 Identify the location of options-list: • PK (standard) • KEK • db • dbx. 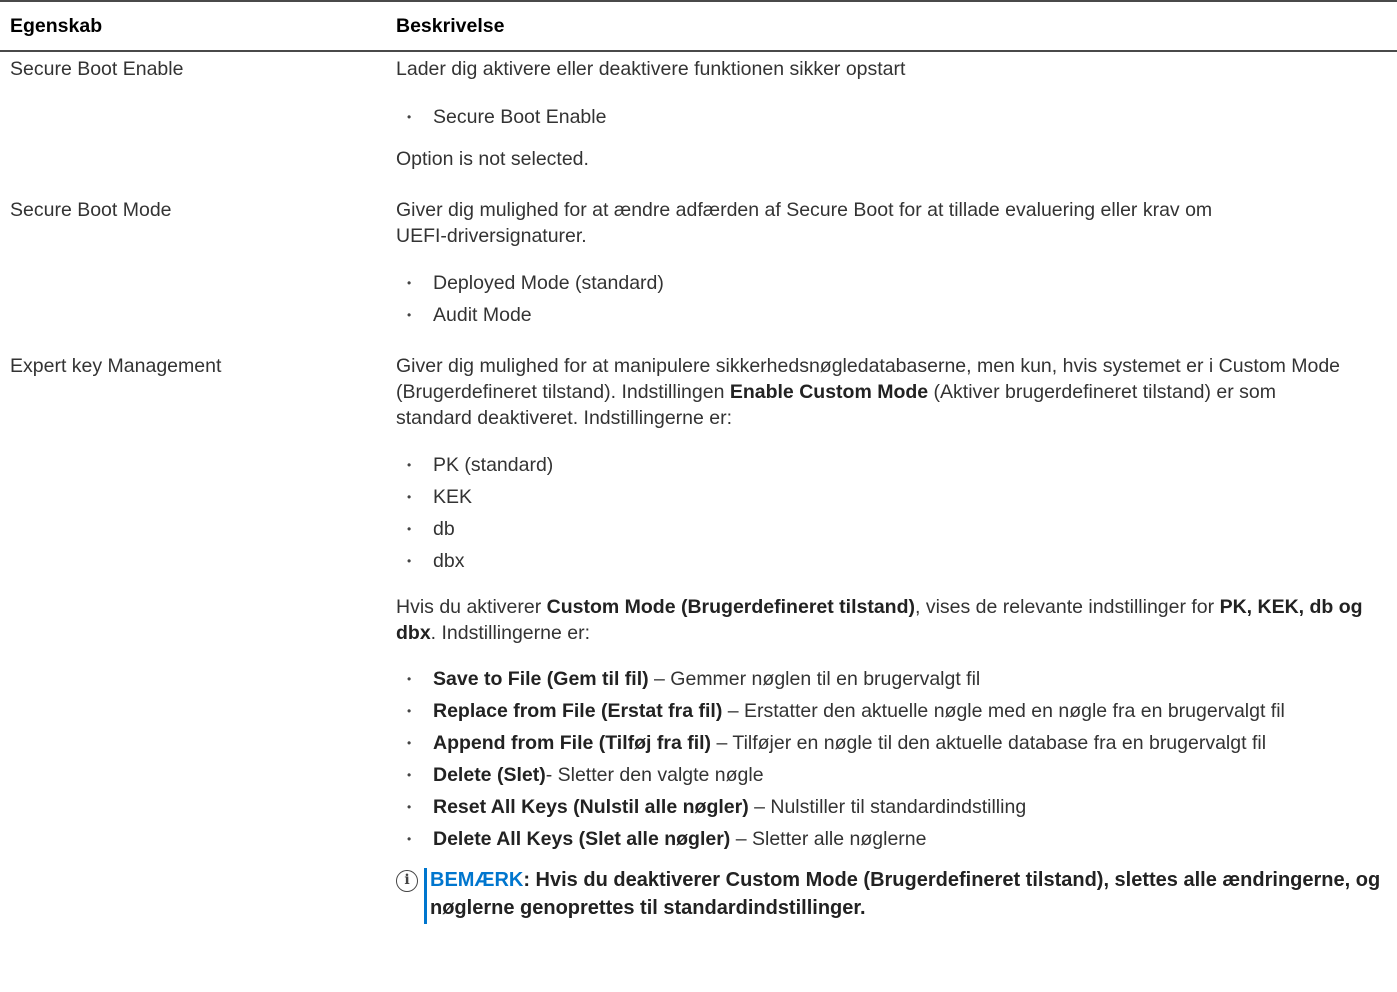
(891, 513).